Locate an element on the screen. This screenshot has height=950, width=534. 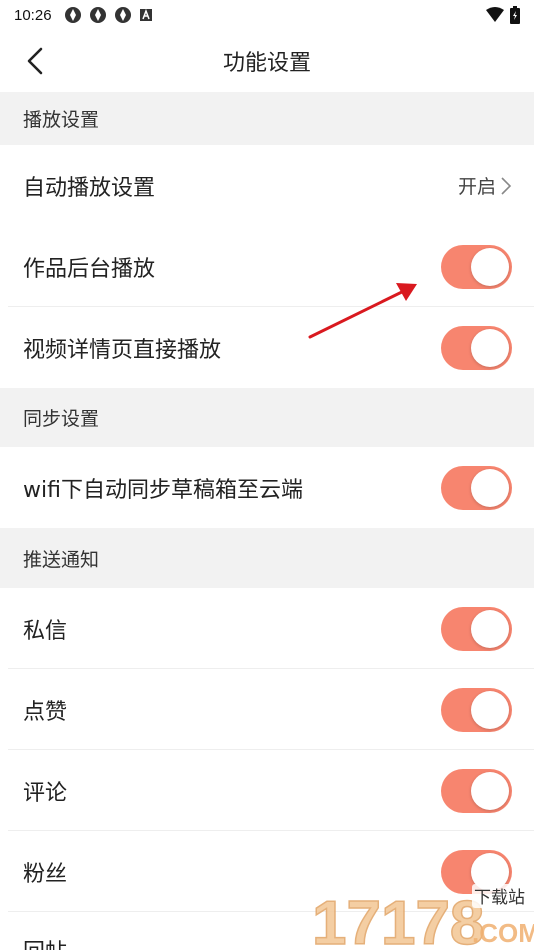
chevron-right-icon is located at coordinates (506, 185).